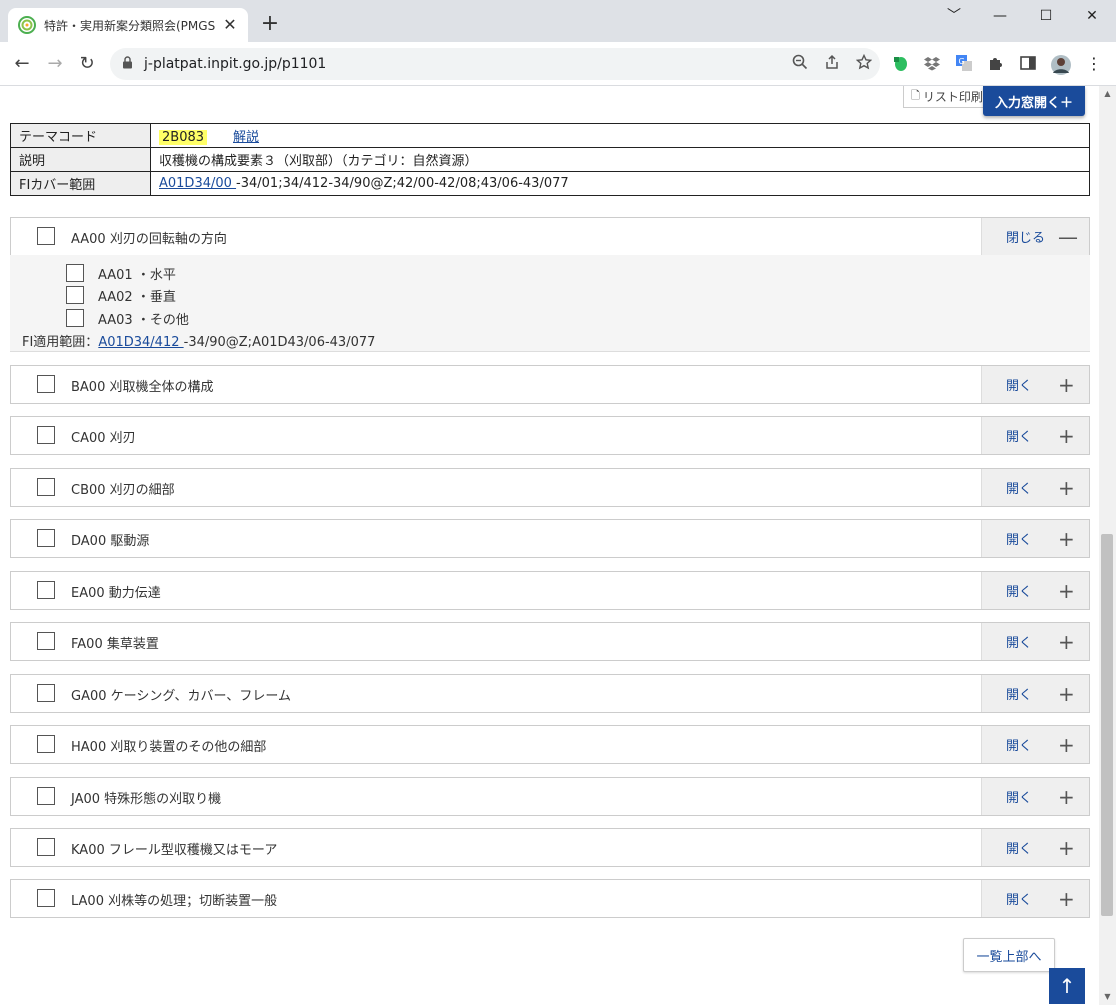 This screenshot has width=1116, height=1005. What do you see at coordinates (832, 64) in the screenshot?
I see `share-icon` at bounding box center [832, 64].